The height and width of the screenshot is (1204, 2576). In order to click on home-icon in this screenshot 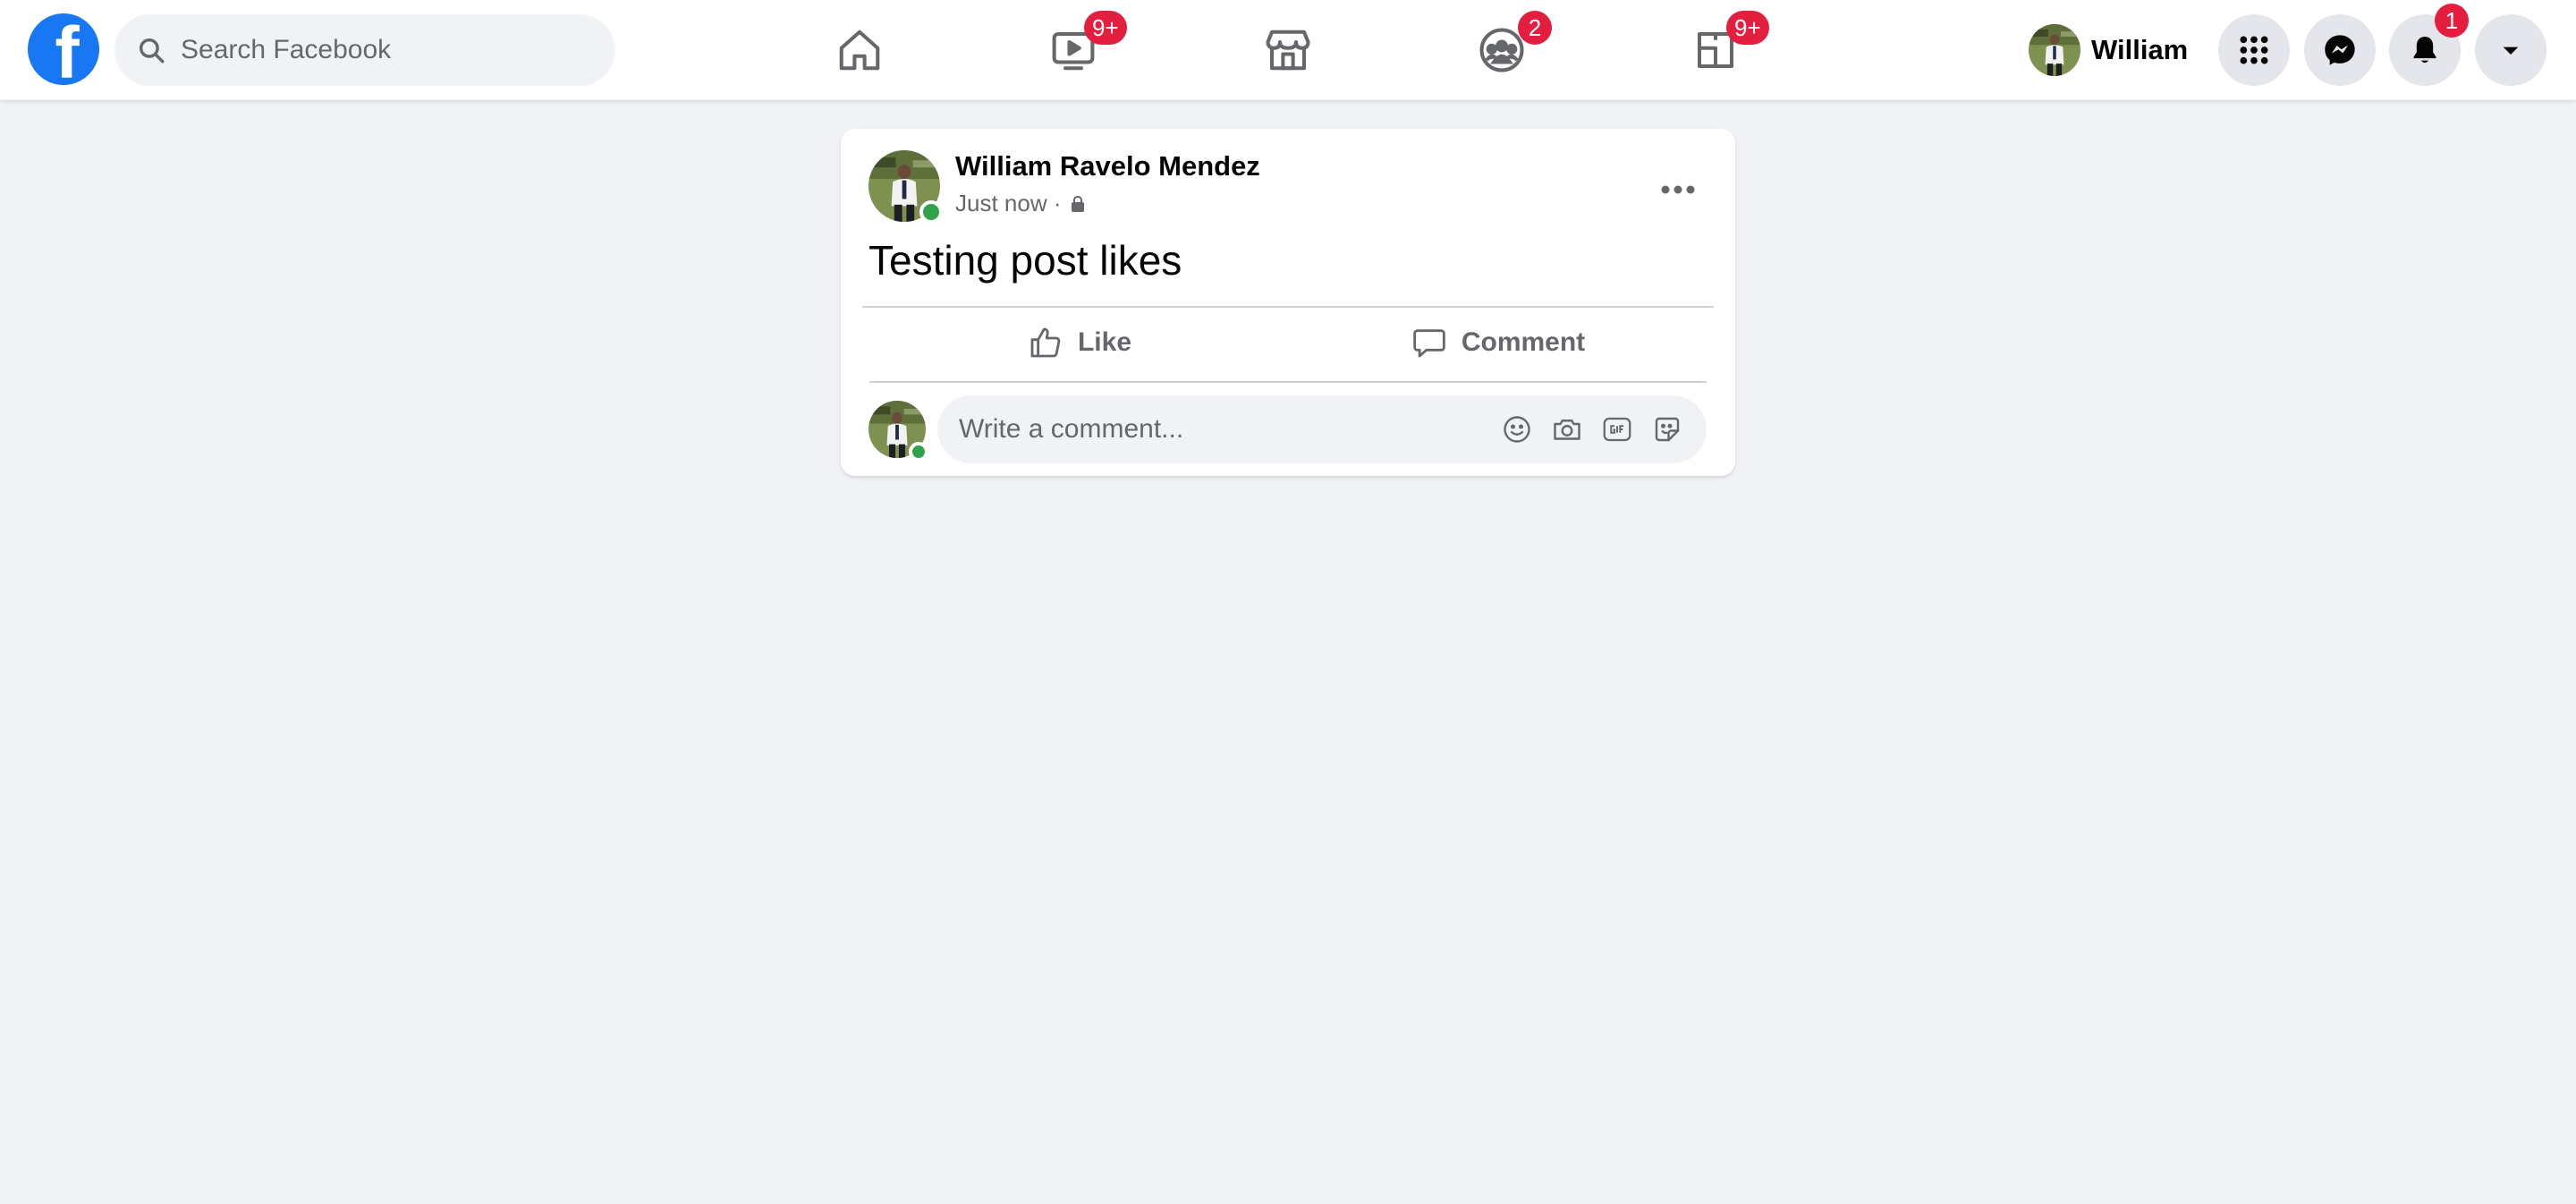, I will do `click(859, 51)`.